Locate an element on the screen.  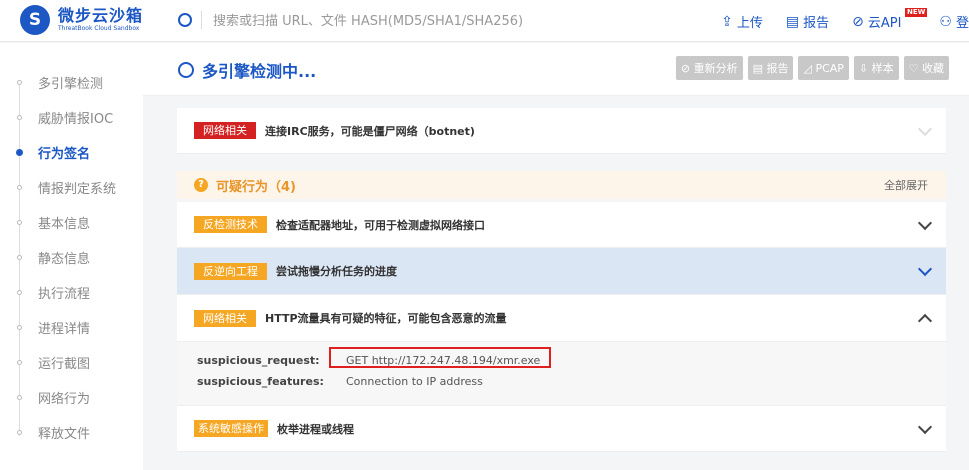
sidebar-item-verdict: 情报判定系统 is located at coordinates (71, 187).